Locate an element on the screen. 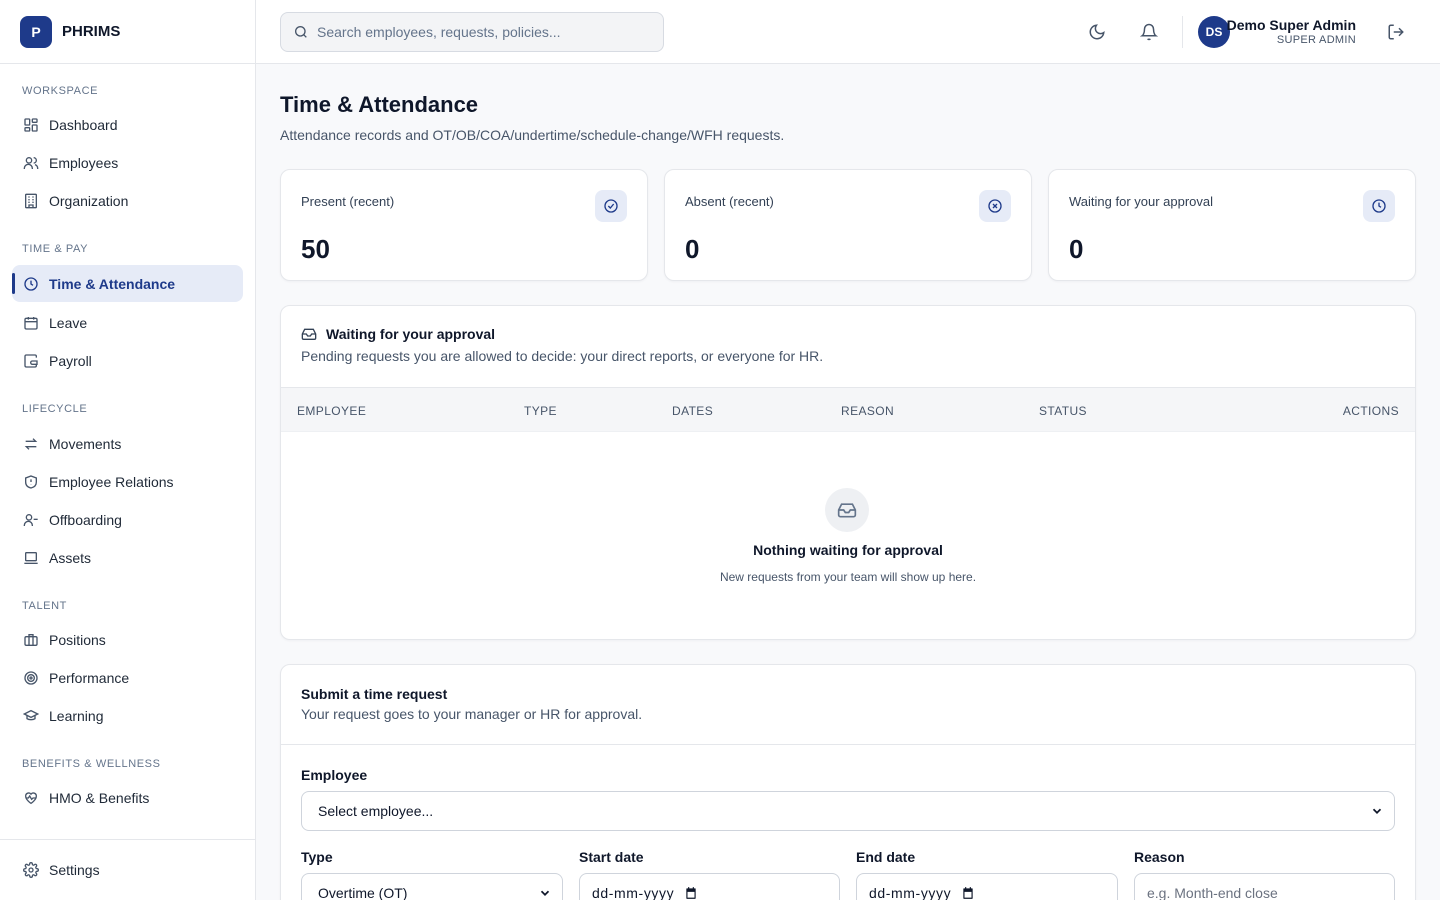 The height and width of the screenshot is (900, 1440). sidebar-item-learning: Learning is located at coordinates (127, 715).